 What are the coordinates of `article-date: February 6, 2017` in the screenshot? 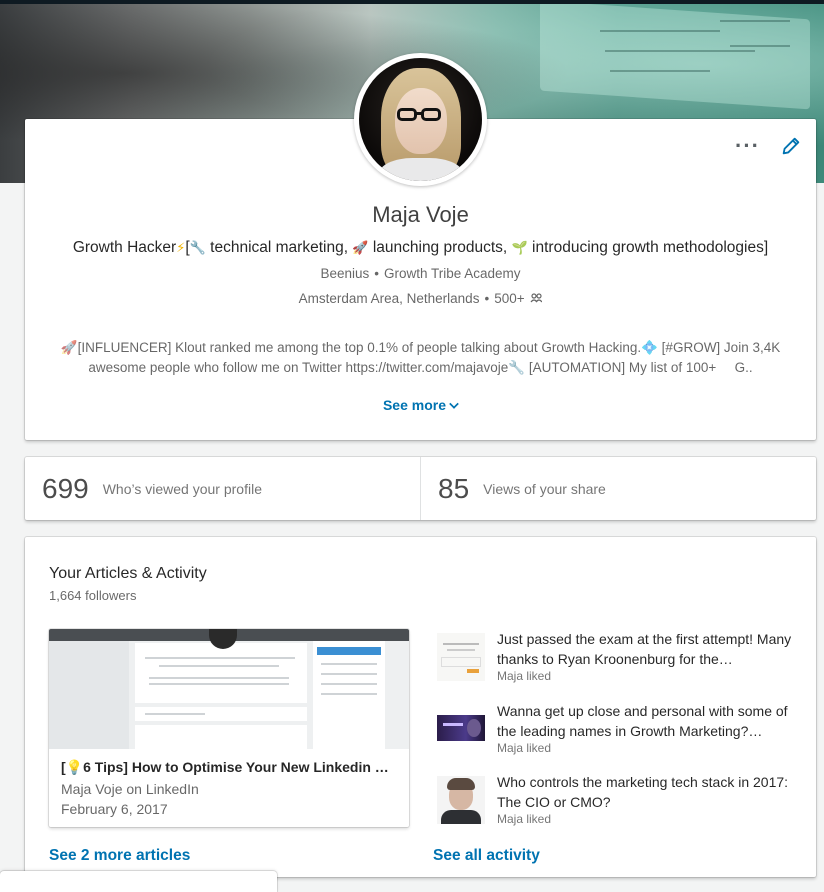 It's located at (114, 809).